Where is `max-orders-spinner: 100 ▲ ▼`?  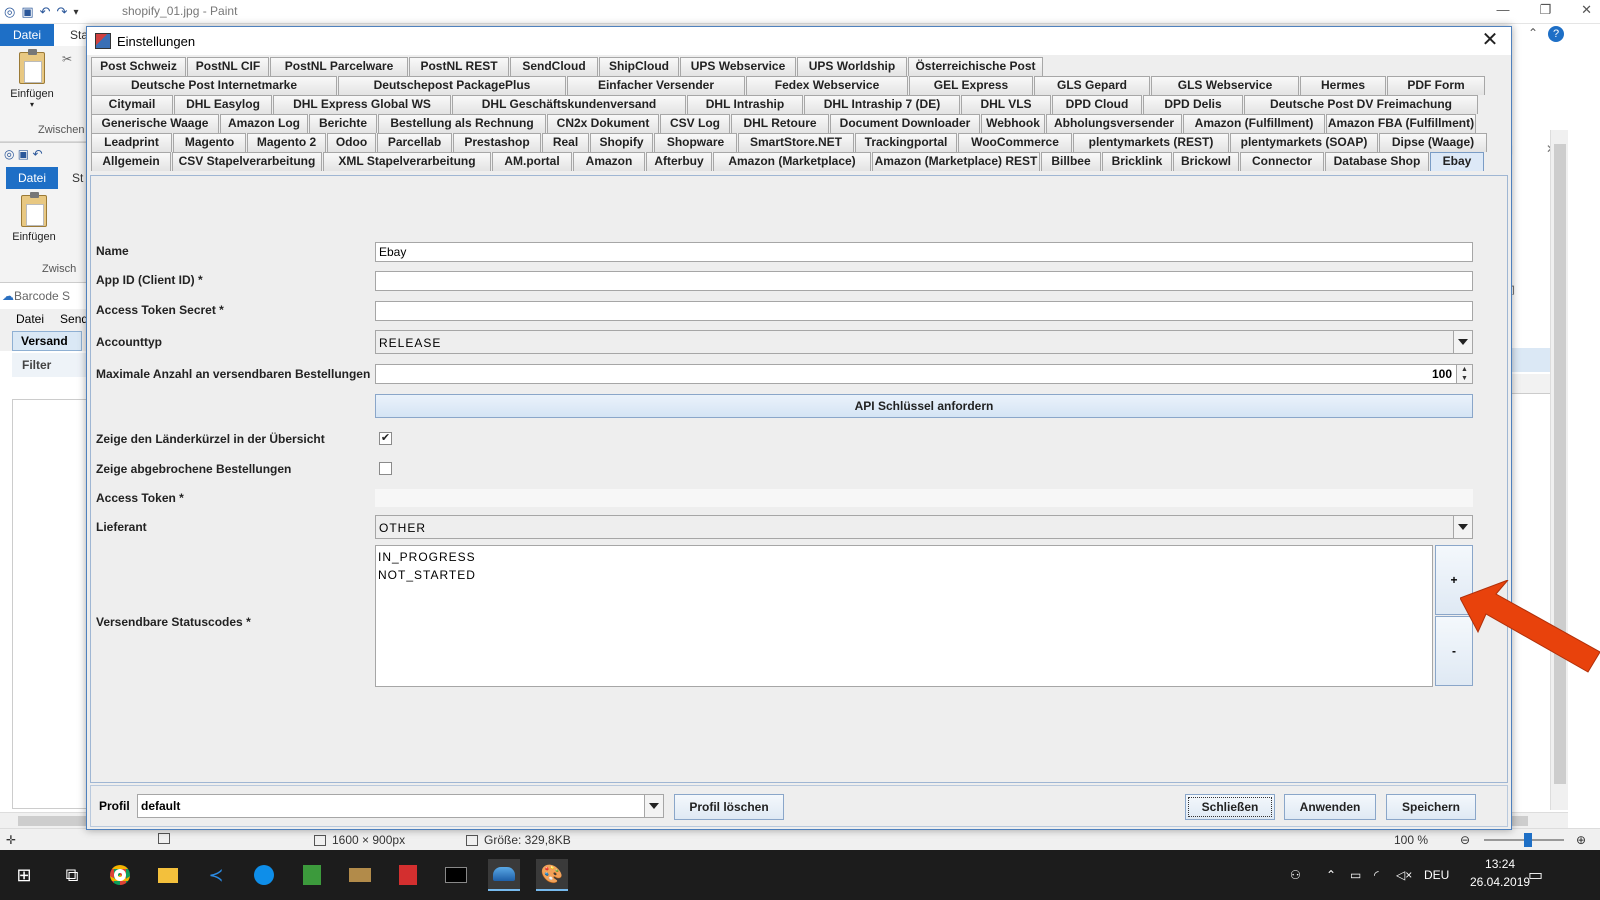
max-orders-spinner: 100 ▲ ▼ is located at coordinates (924, 374).